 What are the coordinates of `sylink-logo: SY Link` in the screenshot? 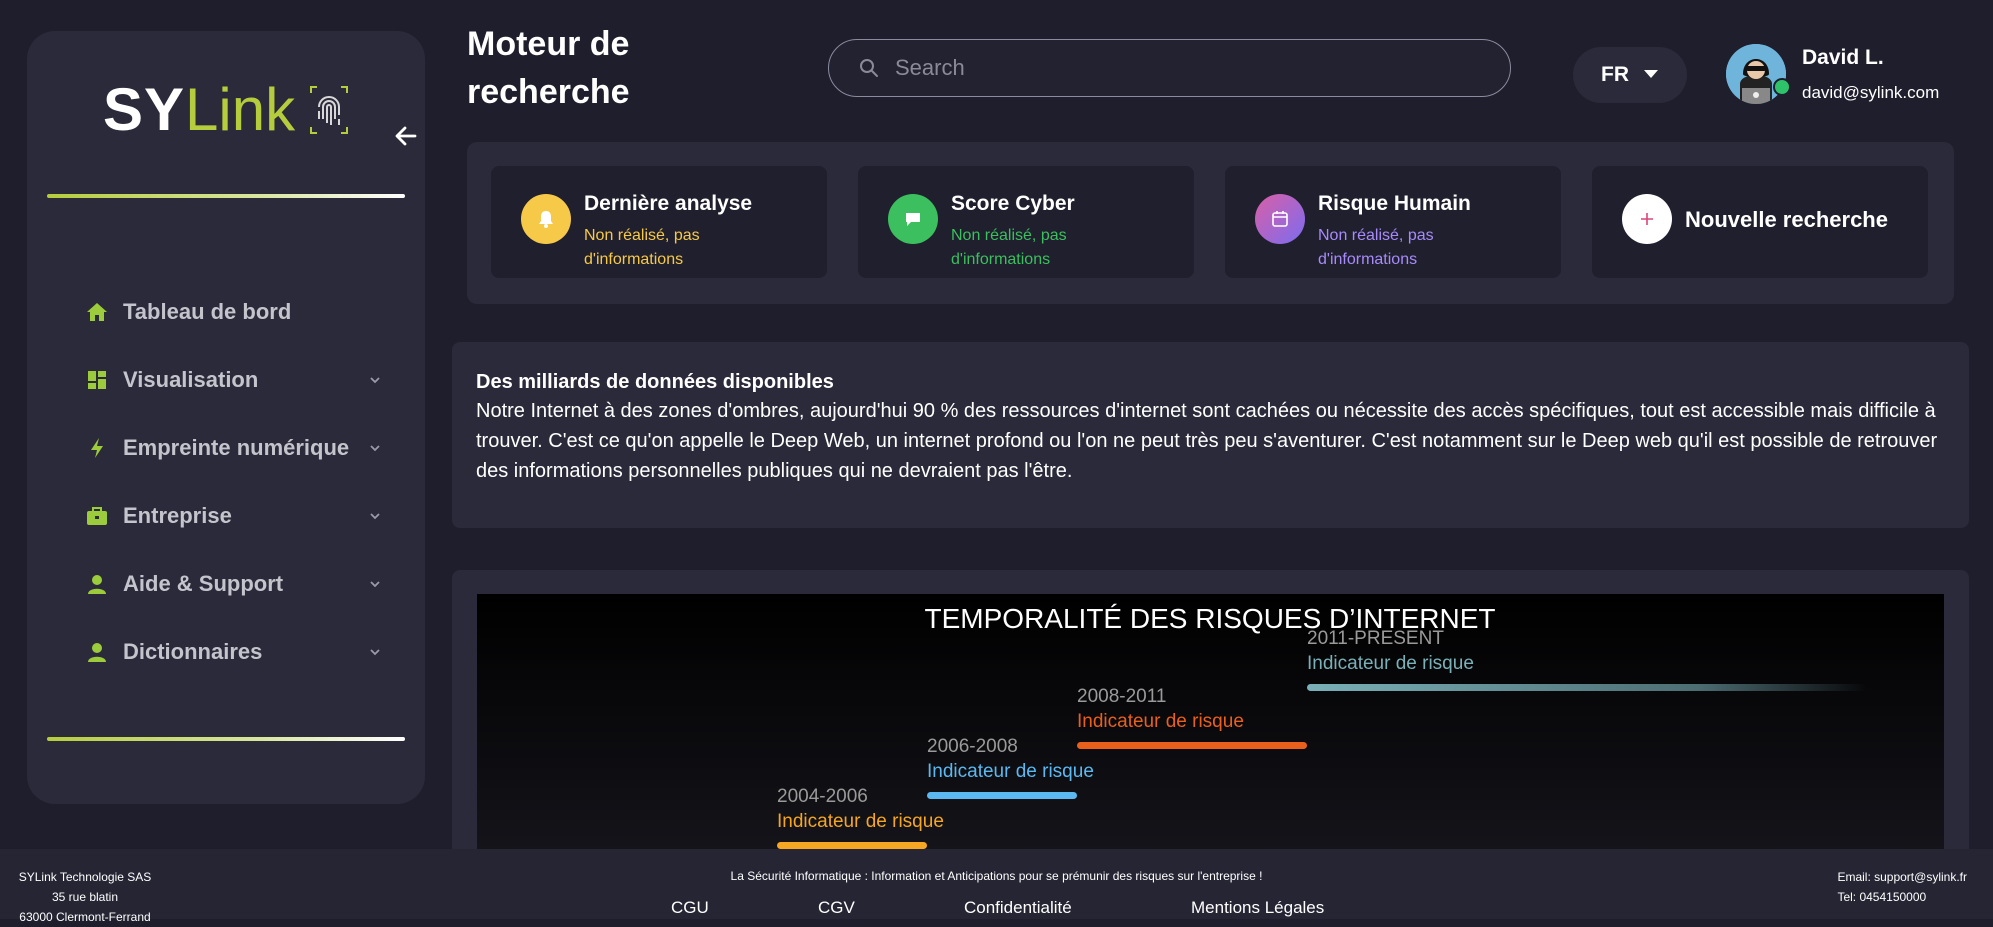 It's located at (226, 110).